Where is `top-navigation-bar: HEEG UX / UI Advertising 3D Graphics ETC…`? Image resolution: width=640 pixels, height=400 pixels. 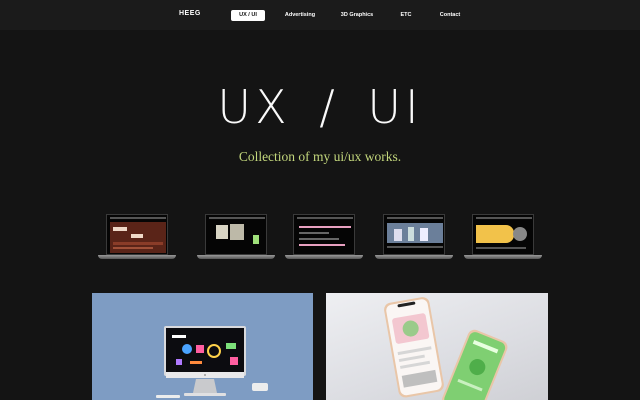
top-navigation-bar: HEEG UX / UI Advertising 3D Graphics ETC… is located at coordinates (320, 15).